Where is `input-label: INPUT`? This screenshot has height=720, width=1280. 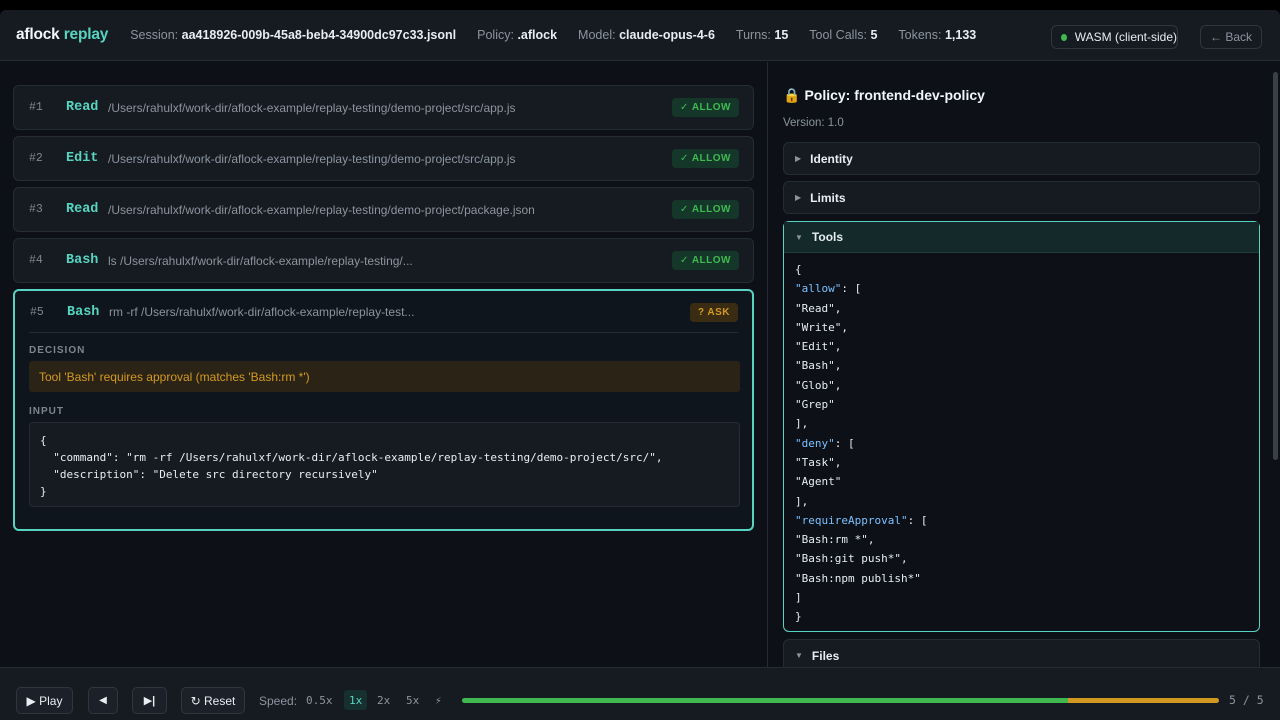
input-label: INPUT is located at coordinates (46, 411).